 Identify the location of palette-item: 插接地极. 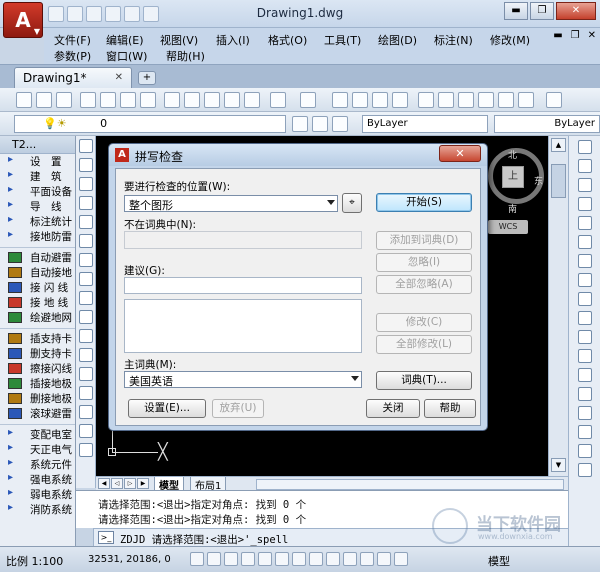
(37, 383).